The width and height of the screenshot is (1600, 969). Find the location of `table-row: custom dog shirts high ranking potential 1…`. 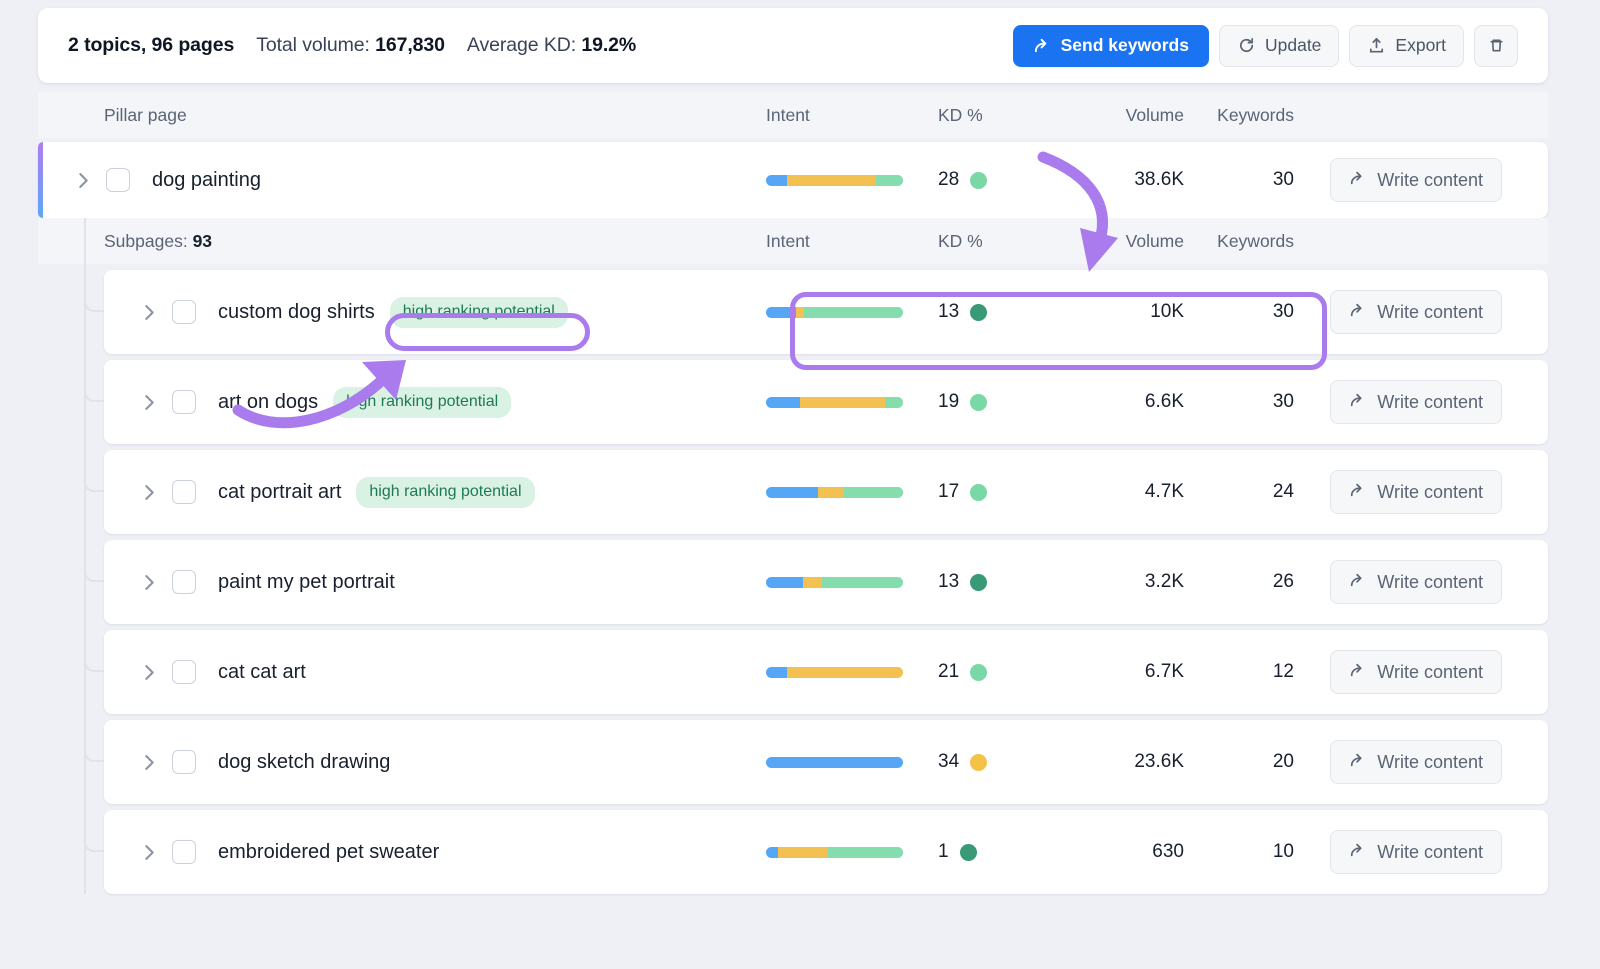

table-row: custom dog shirts high ranking potential 1… is located at coordinates (826, 312).